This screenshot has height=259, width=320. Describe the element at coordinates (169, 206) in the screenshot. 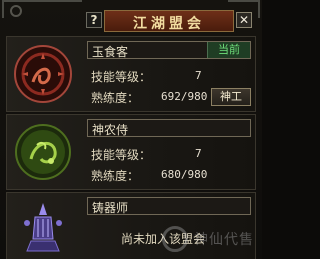

I see `guild-name-box: 铸器师` at that location.